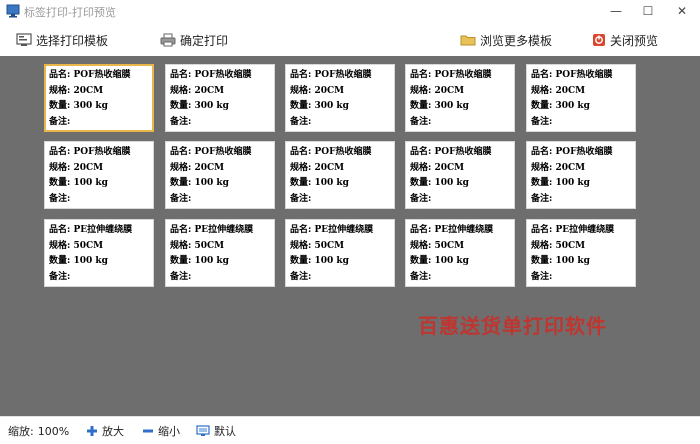 The height and width of the screenshot is (444, 700). Describe the element at coordinates (634, 40) in the screenshot. I see `close-preview-label: 关闭预览` at that location.